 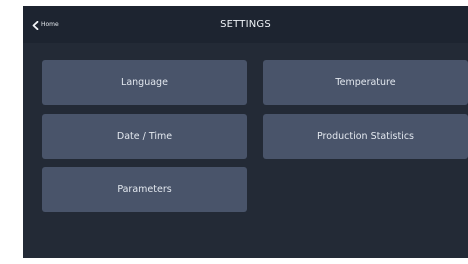 I want to click on production-statistics-button: Production Statistics, so click(x=365, y=136).